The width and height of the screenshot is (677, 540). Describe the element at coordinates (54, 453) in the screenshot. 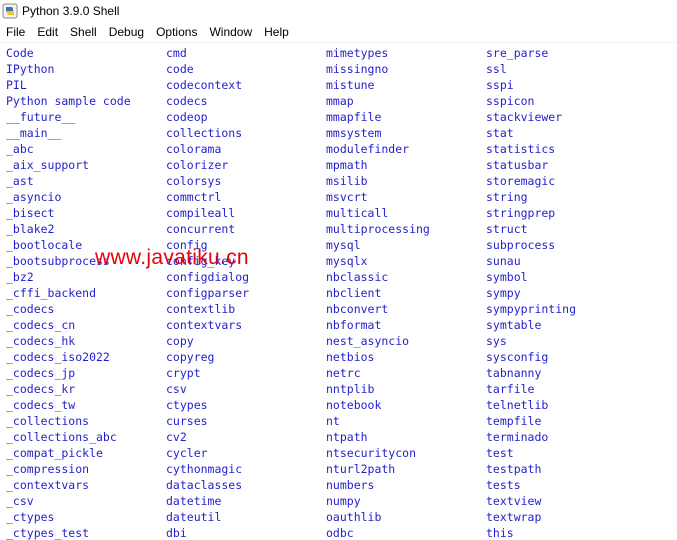

I see `module-name: _compat_pickle` at that location.